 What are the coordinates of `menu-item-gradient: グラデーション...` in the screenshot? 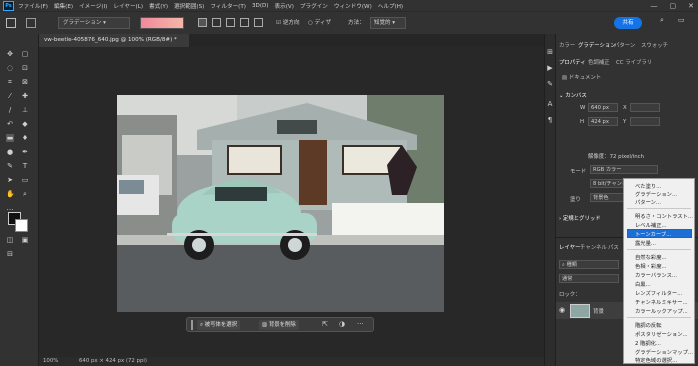 It's located at (656, 194).